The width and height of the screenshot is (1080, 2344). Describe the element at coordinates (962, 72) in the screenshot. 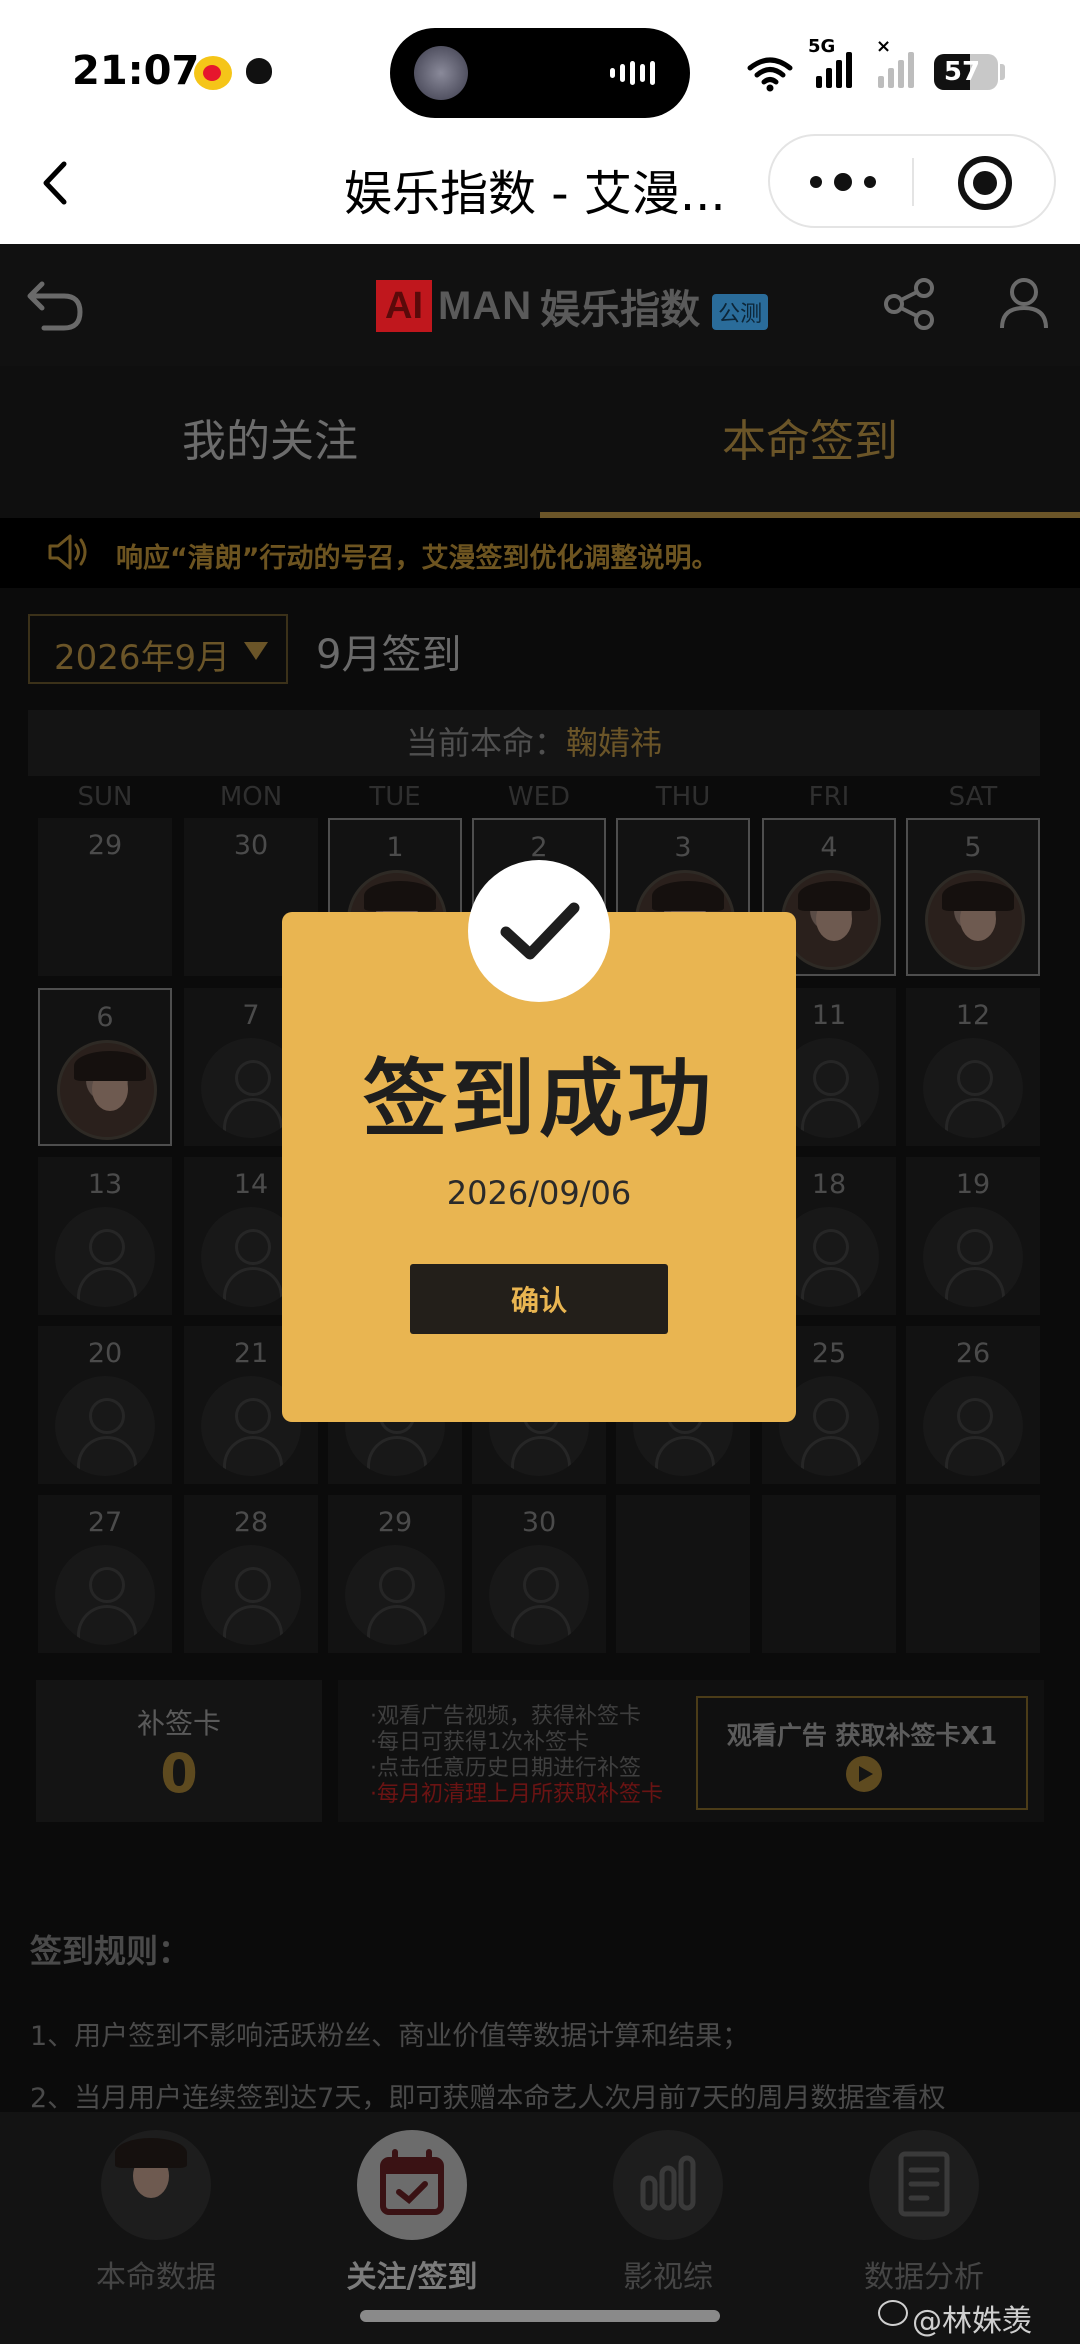

I see `battery-level: 57` at that location.